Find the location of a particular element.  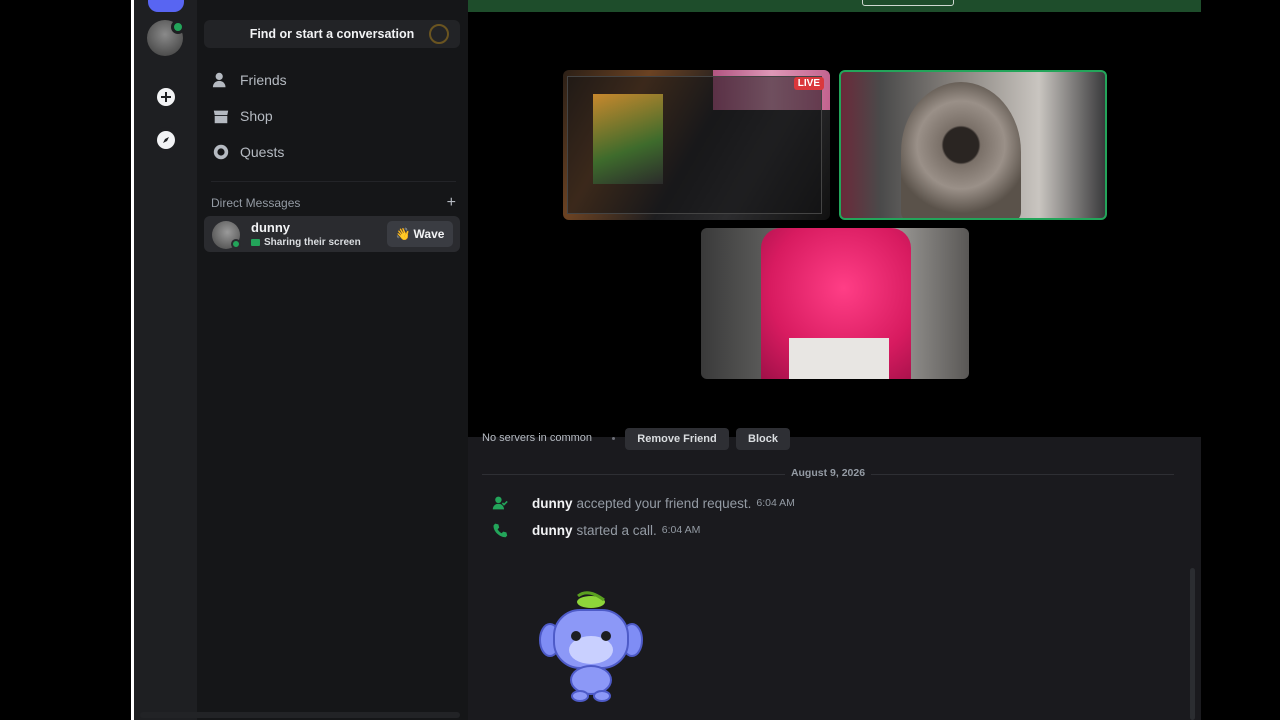

participant-video is located at coordinates (961, 150).